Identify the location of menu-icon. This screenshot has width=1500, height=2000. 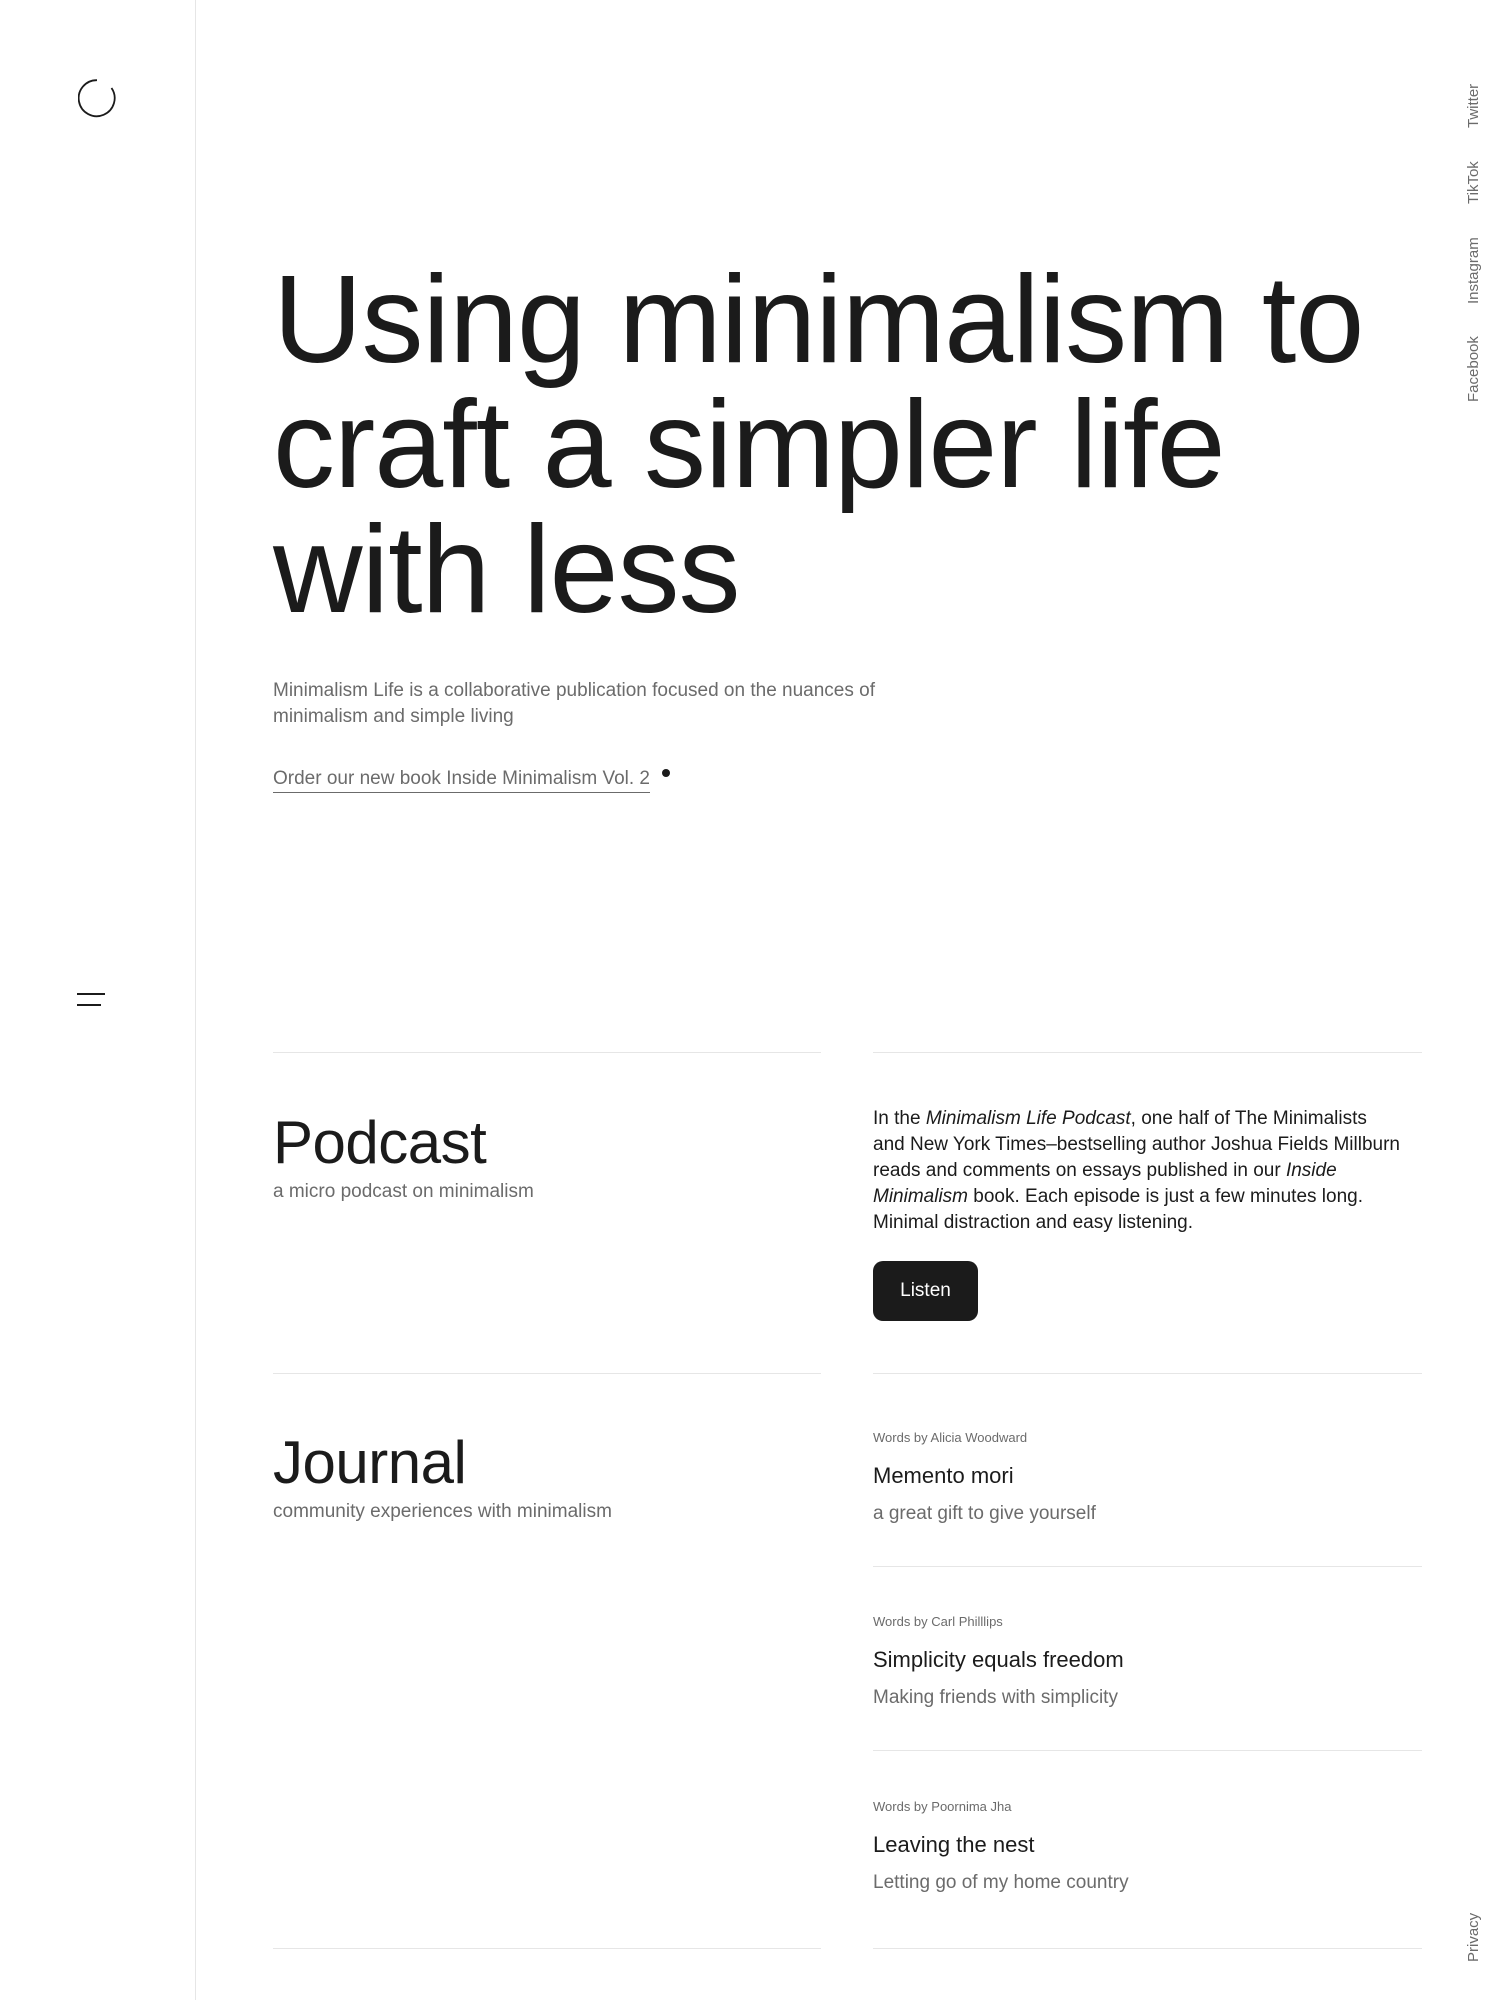
(92, 1001).